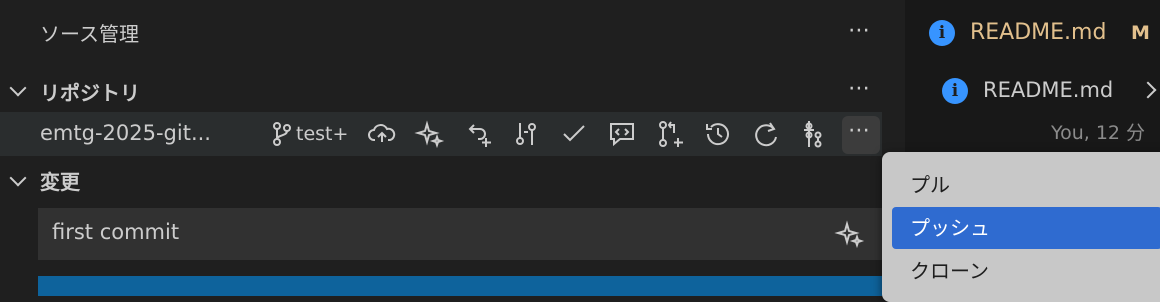 This screenshot has height=302, width=1160. What do you see at coordinates (859, 88) in the screenshot?
I see `repositories-more-icon: ⋯` at bounding box center [859, 88].